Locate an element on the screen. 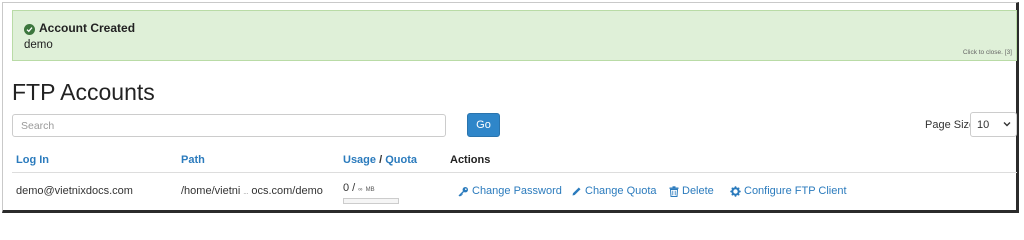 This screenshot has width=1024, height=240. configure-ftp-client-link: Configure FTP Client is located at coordinates (788, 191).